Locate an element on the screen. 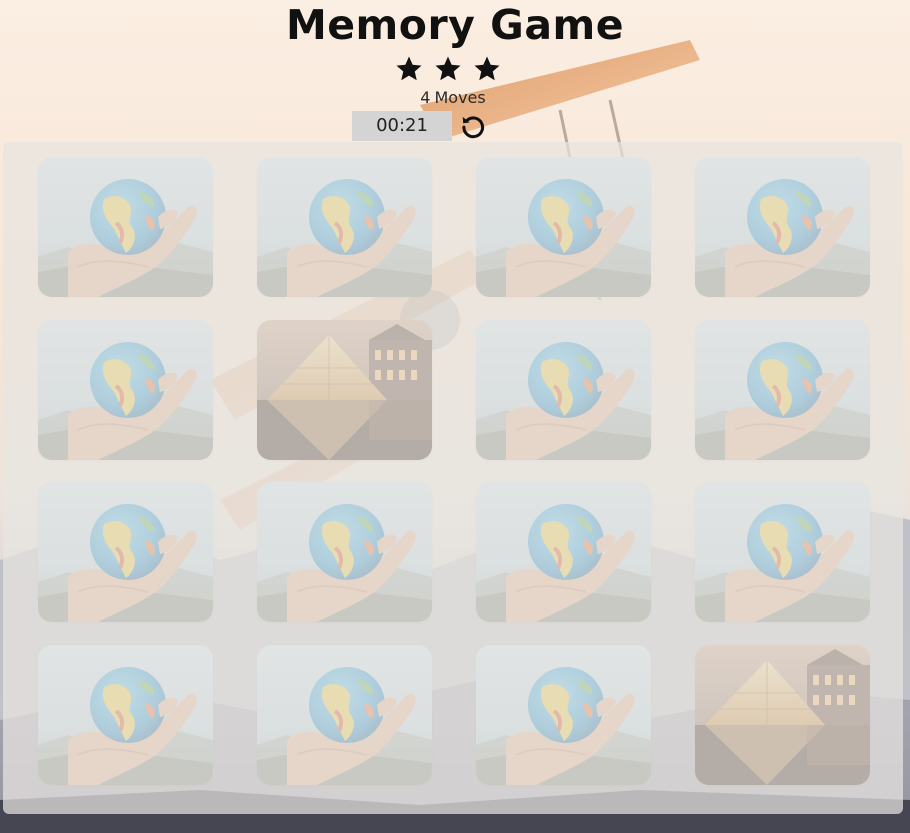  moves-counter: 4 Moves is located at coordinates (455, 98).